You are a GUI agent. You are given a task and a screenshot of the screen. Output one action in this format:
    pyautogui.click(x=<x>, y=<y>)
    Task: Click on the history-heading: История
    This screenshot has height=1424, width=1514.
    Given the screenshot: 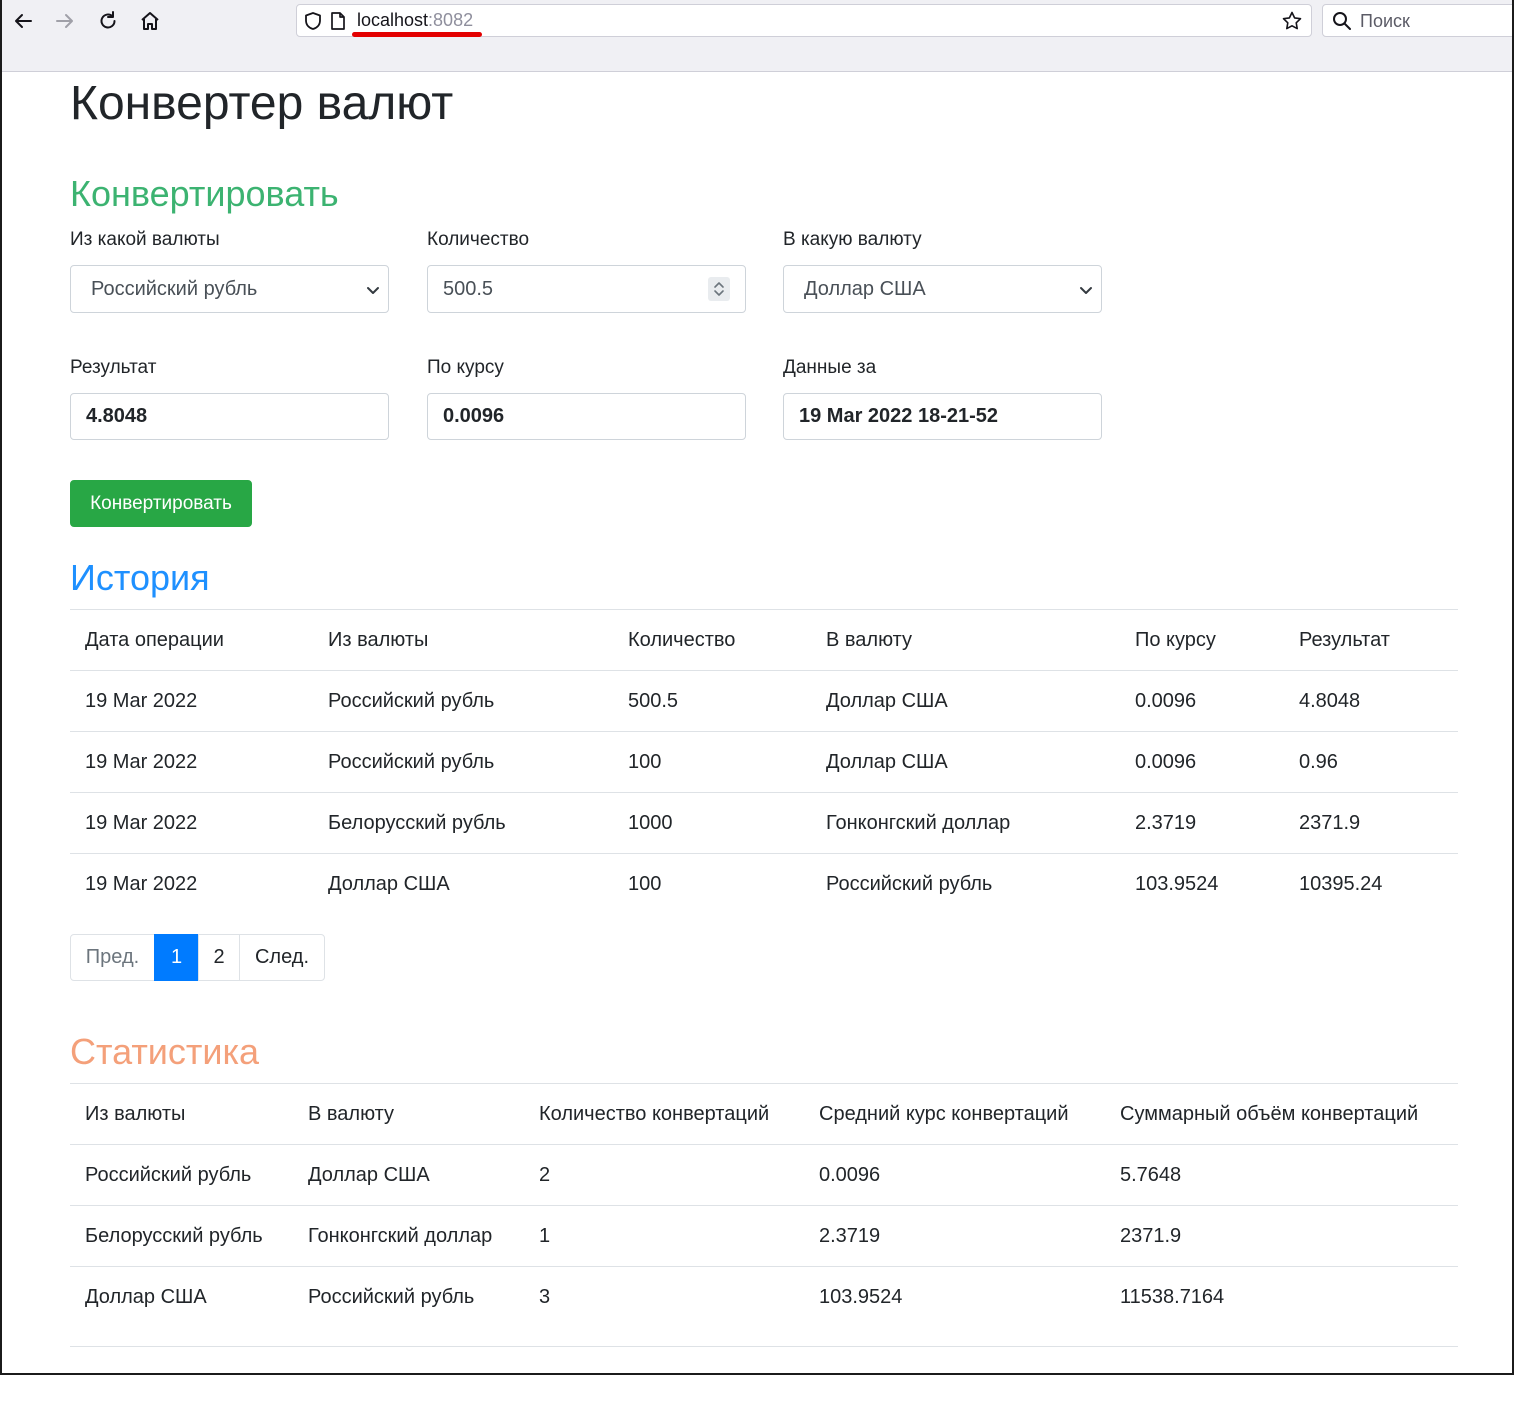 What is the action you would take?
    pyautogui.click(x=140, y=577)
    